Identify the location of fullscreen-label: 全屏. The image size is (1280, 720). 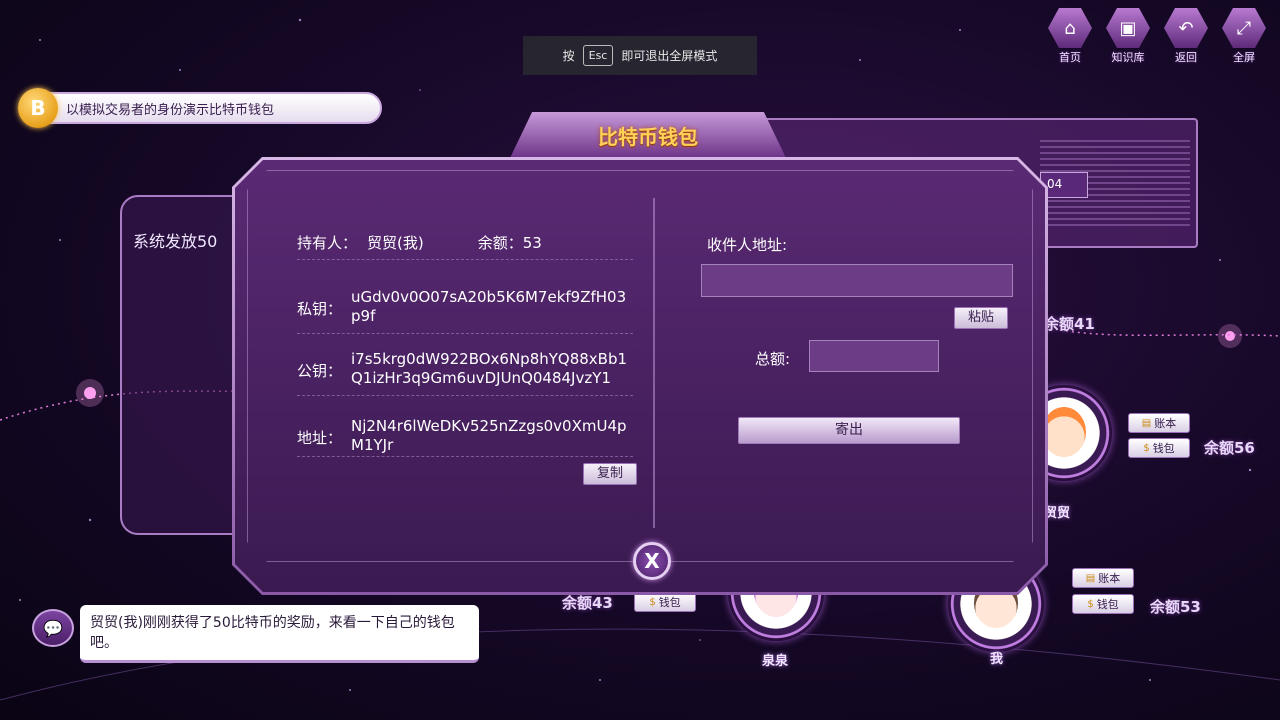
(1244, 57).